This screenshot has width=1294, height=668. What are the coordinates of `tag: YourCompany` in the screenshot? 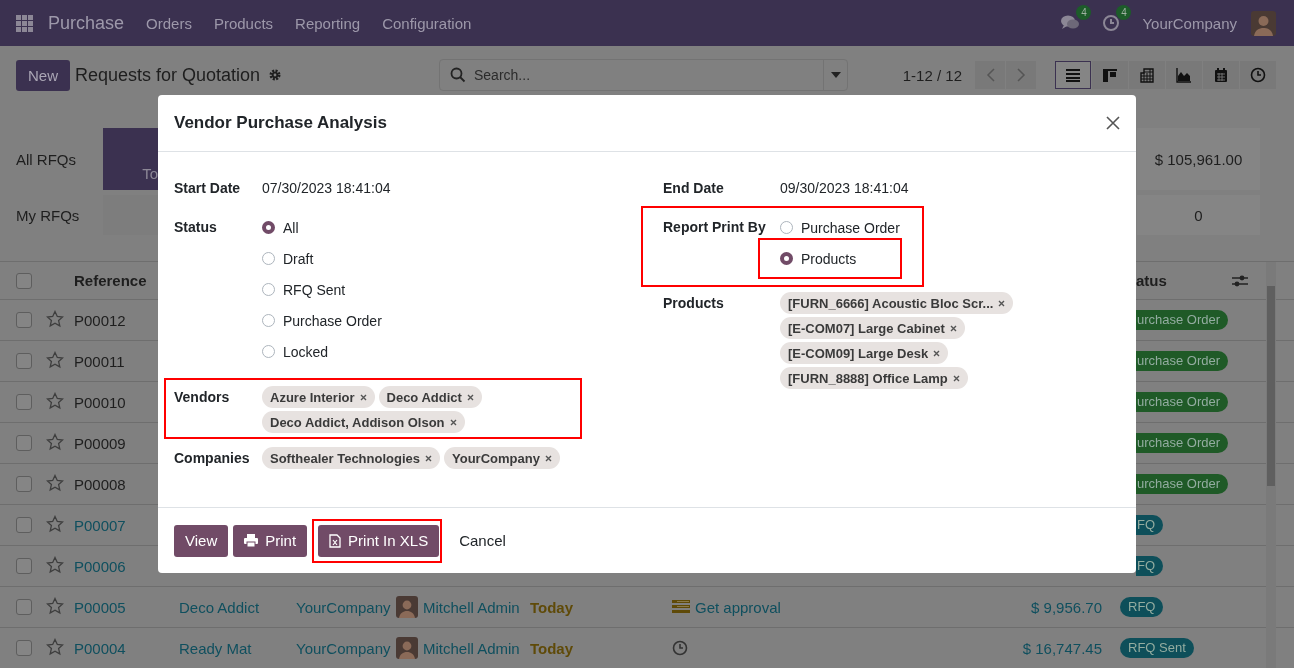 It's located at (502, 458).